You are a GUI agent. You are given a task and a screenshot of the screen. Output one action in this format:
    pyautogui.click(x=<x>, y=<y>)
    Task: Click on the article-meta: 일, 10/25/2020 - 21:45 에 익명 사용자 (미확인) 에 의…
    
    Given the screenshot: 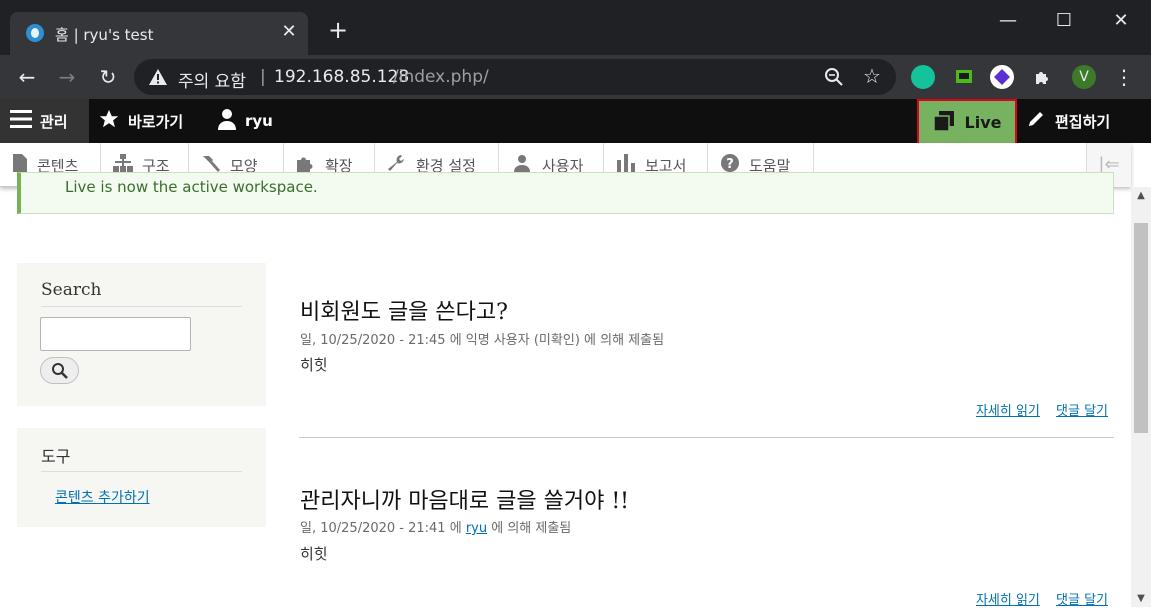 What is the action you would take?
    pyautogui.click(x=482, y=340)
    